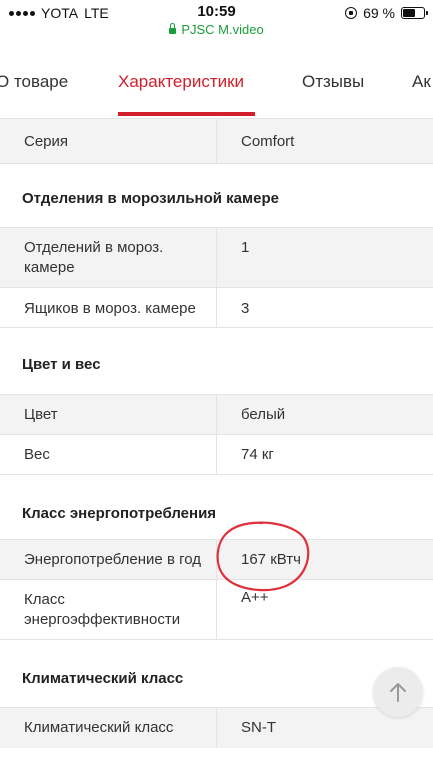 The height and width of the screenshot is (770, 433). What do you see at coordinates (255, 597) in the screenshot?
I see `spec-value: A++` at bounding box center [255, 597].